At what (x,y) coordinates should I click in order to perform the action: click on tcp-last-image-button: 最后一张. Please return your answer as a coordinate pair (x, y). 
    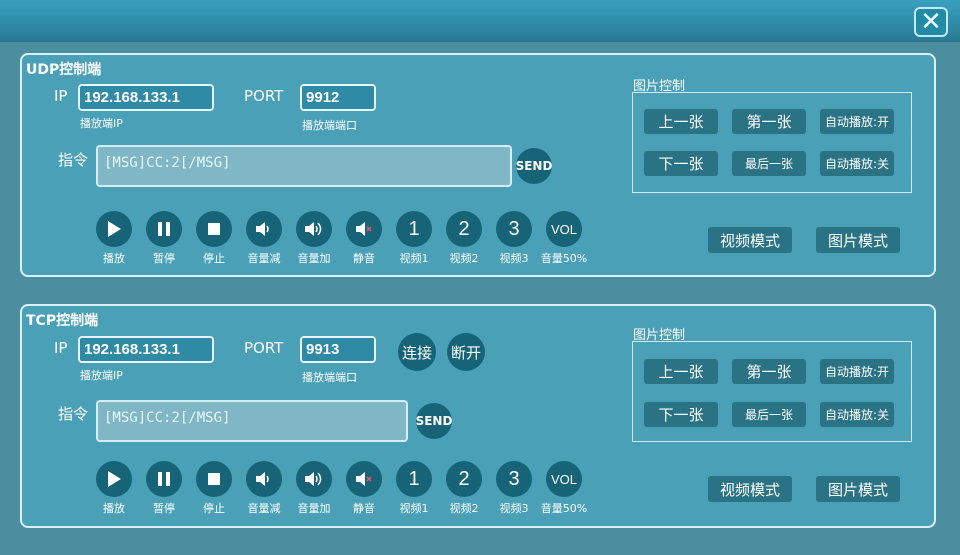
    Looking at the image, I should click on (769, 414).